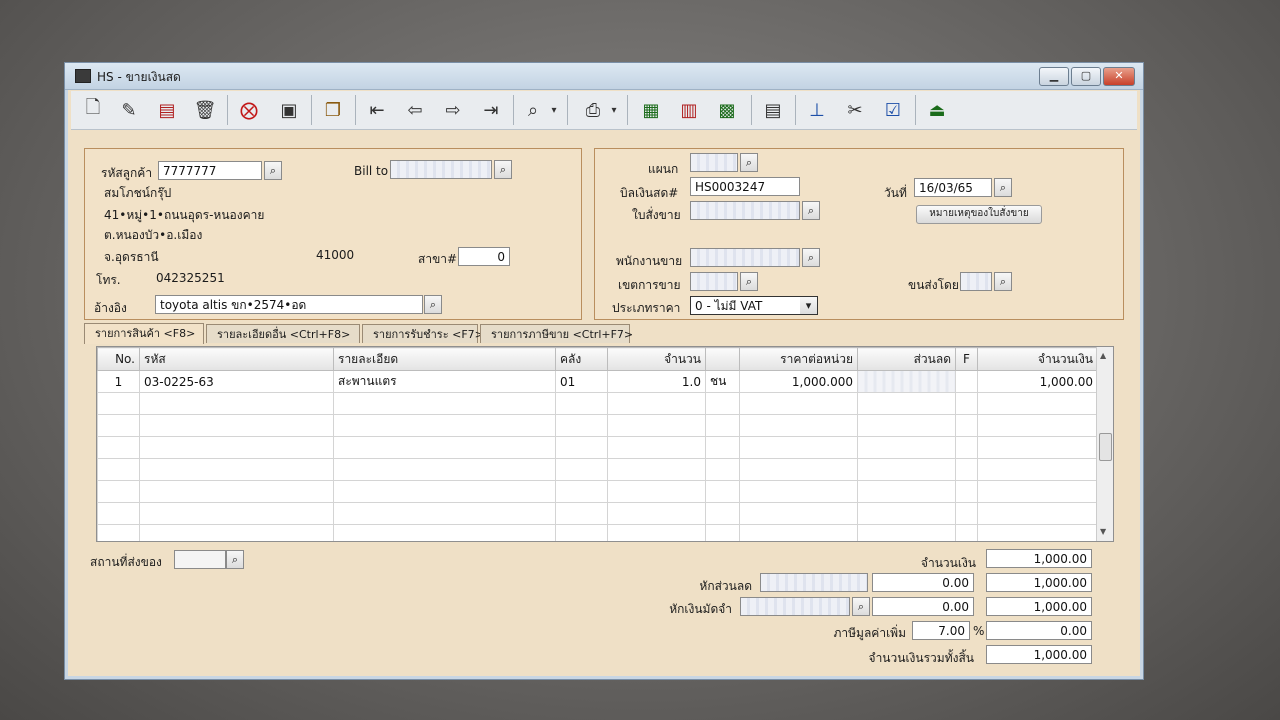 This screenshot has height=720, width=1280. What do you see at coordinates (817, 110) in the screenshot?
I see `approve-icon: ⊥` at bounding box center [817, 110].